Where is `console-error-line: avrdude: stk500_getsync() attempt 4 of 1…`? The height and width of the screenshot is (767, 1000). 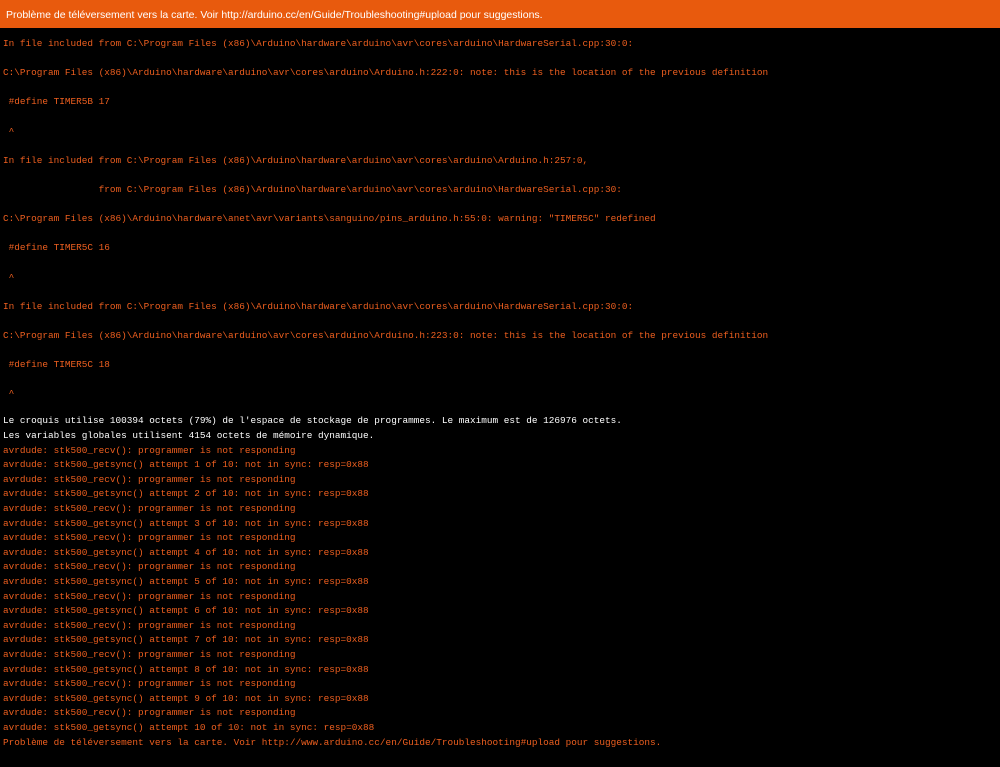 console-error-line: avrdude: stk500_getsync() attempt 4 of 1… is located at coordinates (186, 552).